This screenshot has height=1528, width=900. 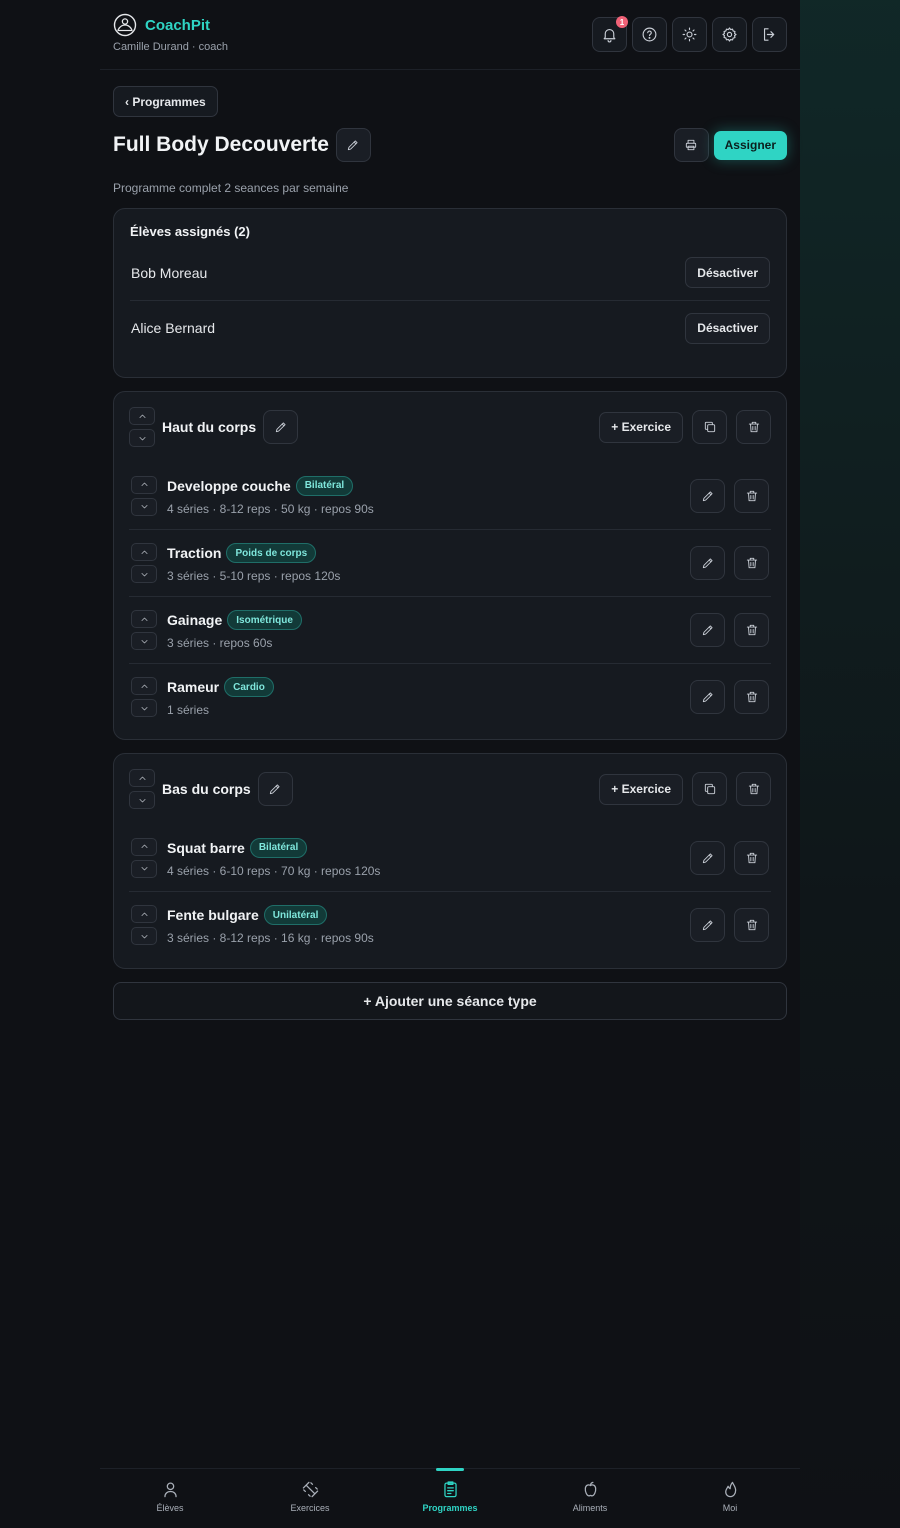 I want to click on back-to-programmes-button: ‹ Programmes, so click(x=165, y=101).